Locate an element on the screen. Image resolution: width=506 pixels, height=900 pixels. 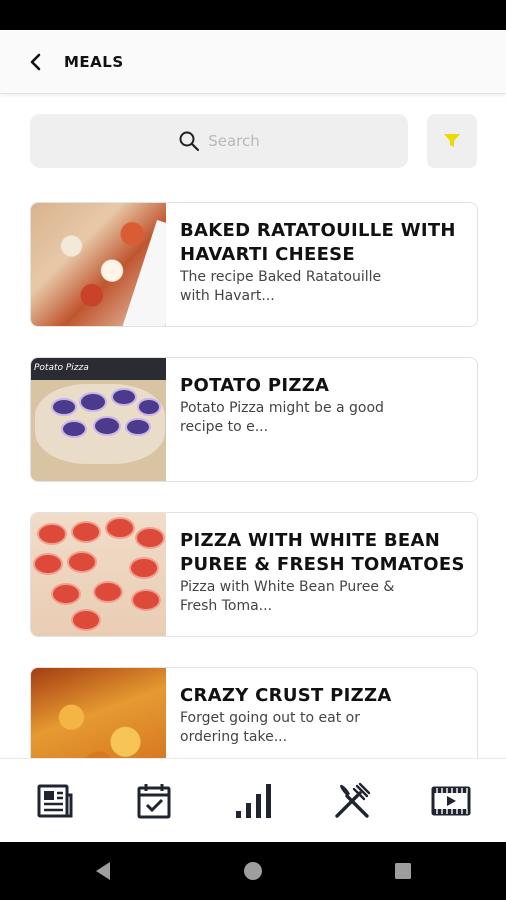
nav-meals is located at coordinates (352, 801).